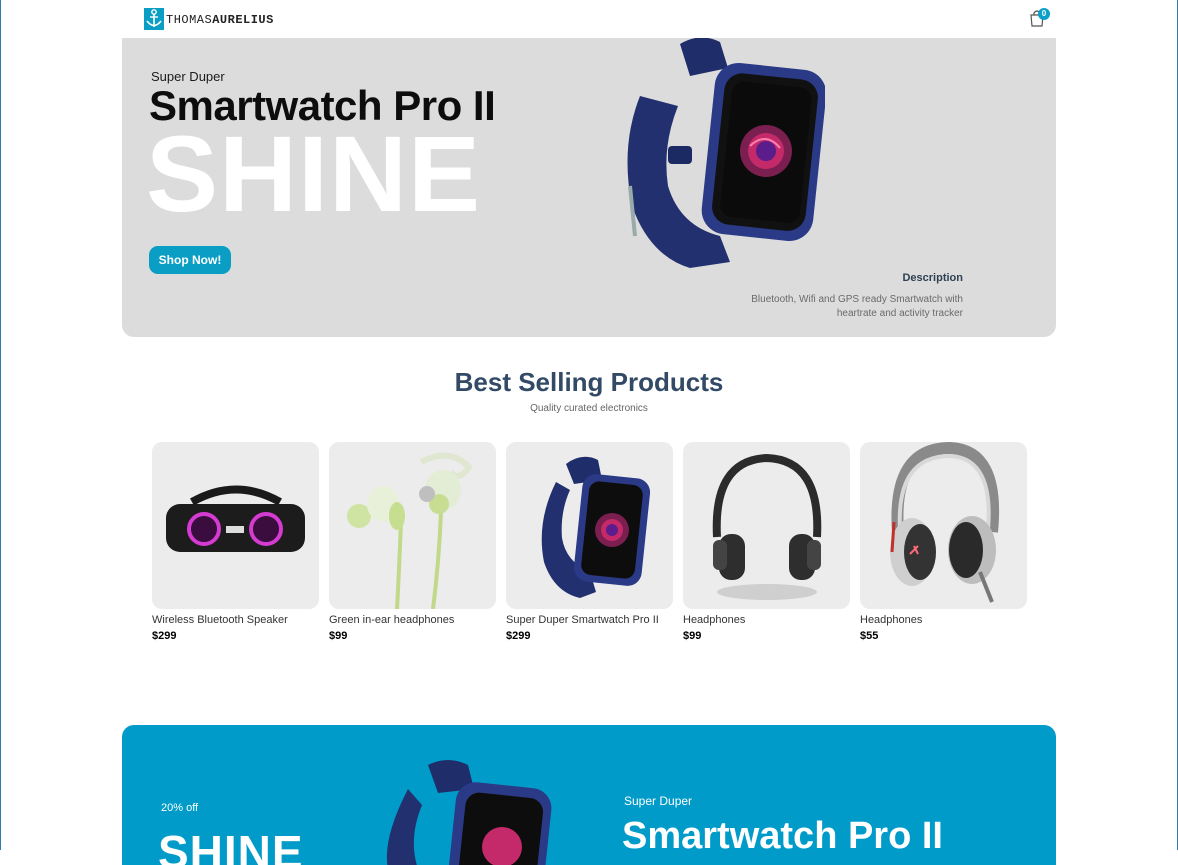  What do you see at coordinates (235, 620) in the screenshot?
I see `product-name: Wireless Bluetooth Speaker` at bounding box center [235, 620].